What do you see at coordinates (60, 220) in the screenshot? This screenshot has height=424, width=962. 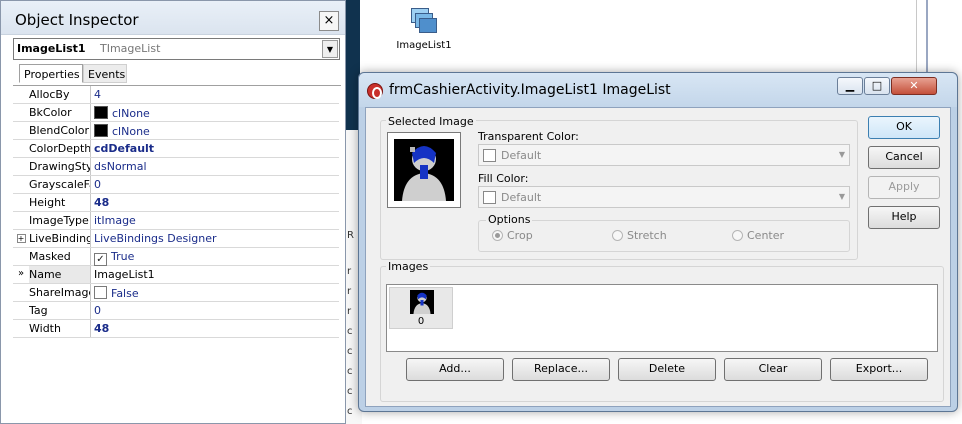 I see `property-name: ImageType` at bounding box center [60, 220].